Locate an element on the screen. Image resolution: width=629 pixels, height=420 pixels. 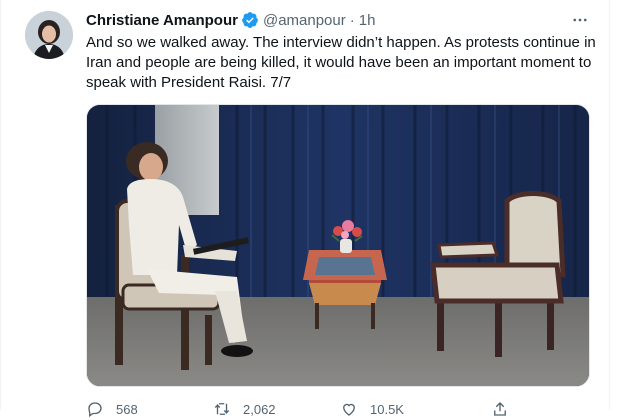
like-count: 10.5K is located at coordinates (387, 409).